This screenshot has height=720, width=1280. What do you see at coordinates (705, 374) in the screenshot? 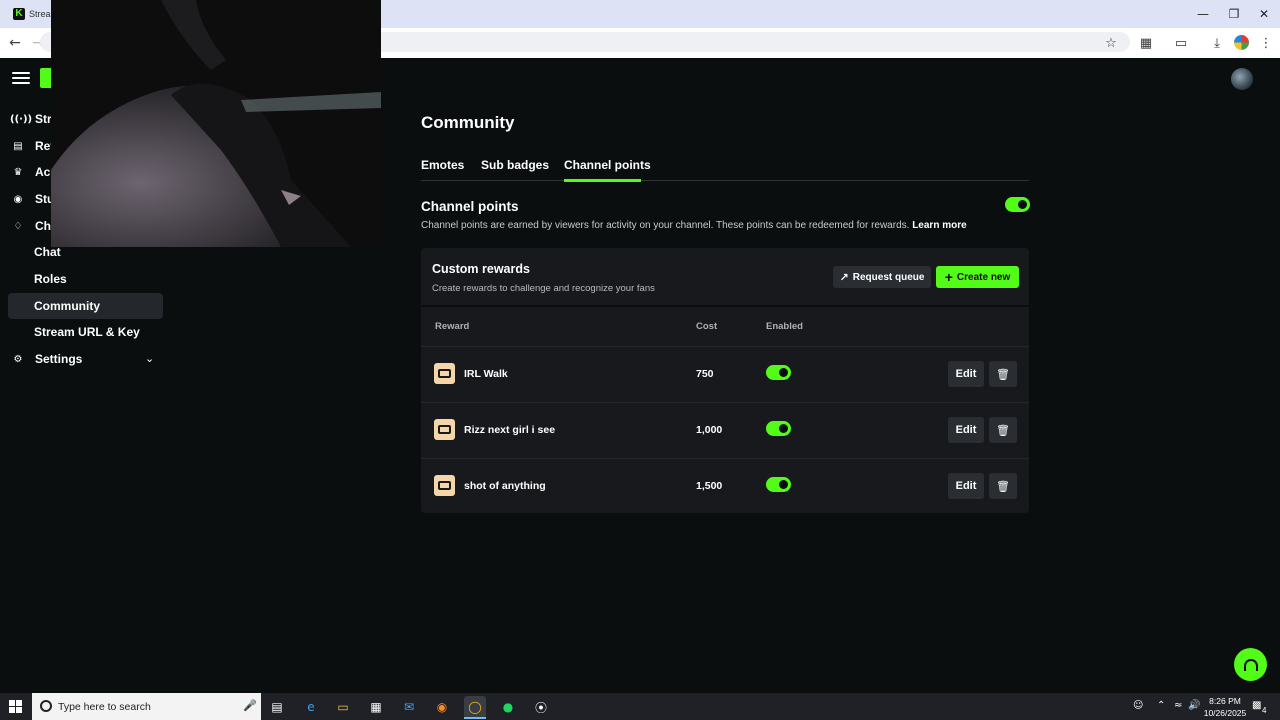
I see `reward-cost: 750` at bounding box center [705, 374].